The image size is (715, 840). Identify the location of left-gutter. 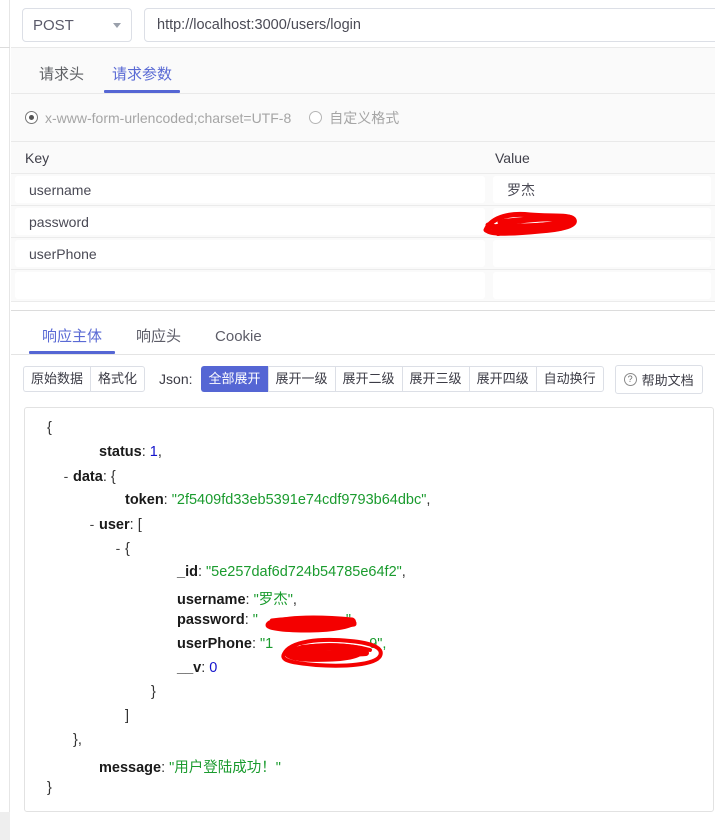
(5, 420).